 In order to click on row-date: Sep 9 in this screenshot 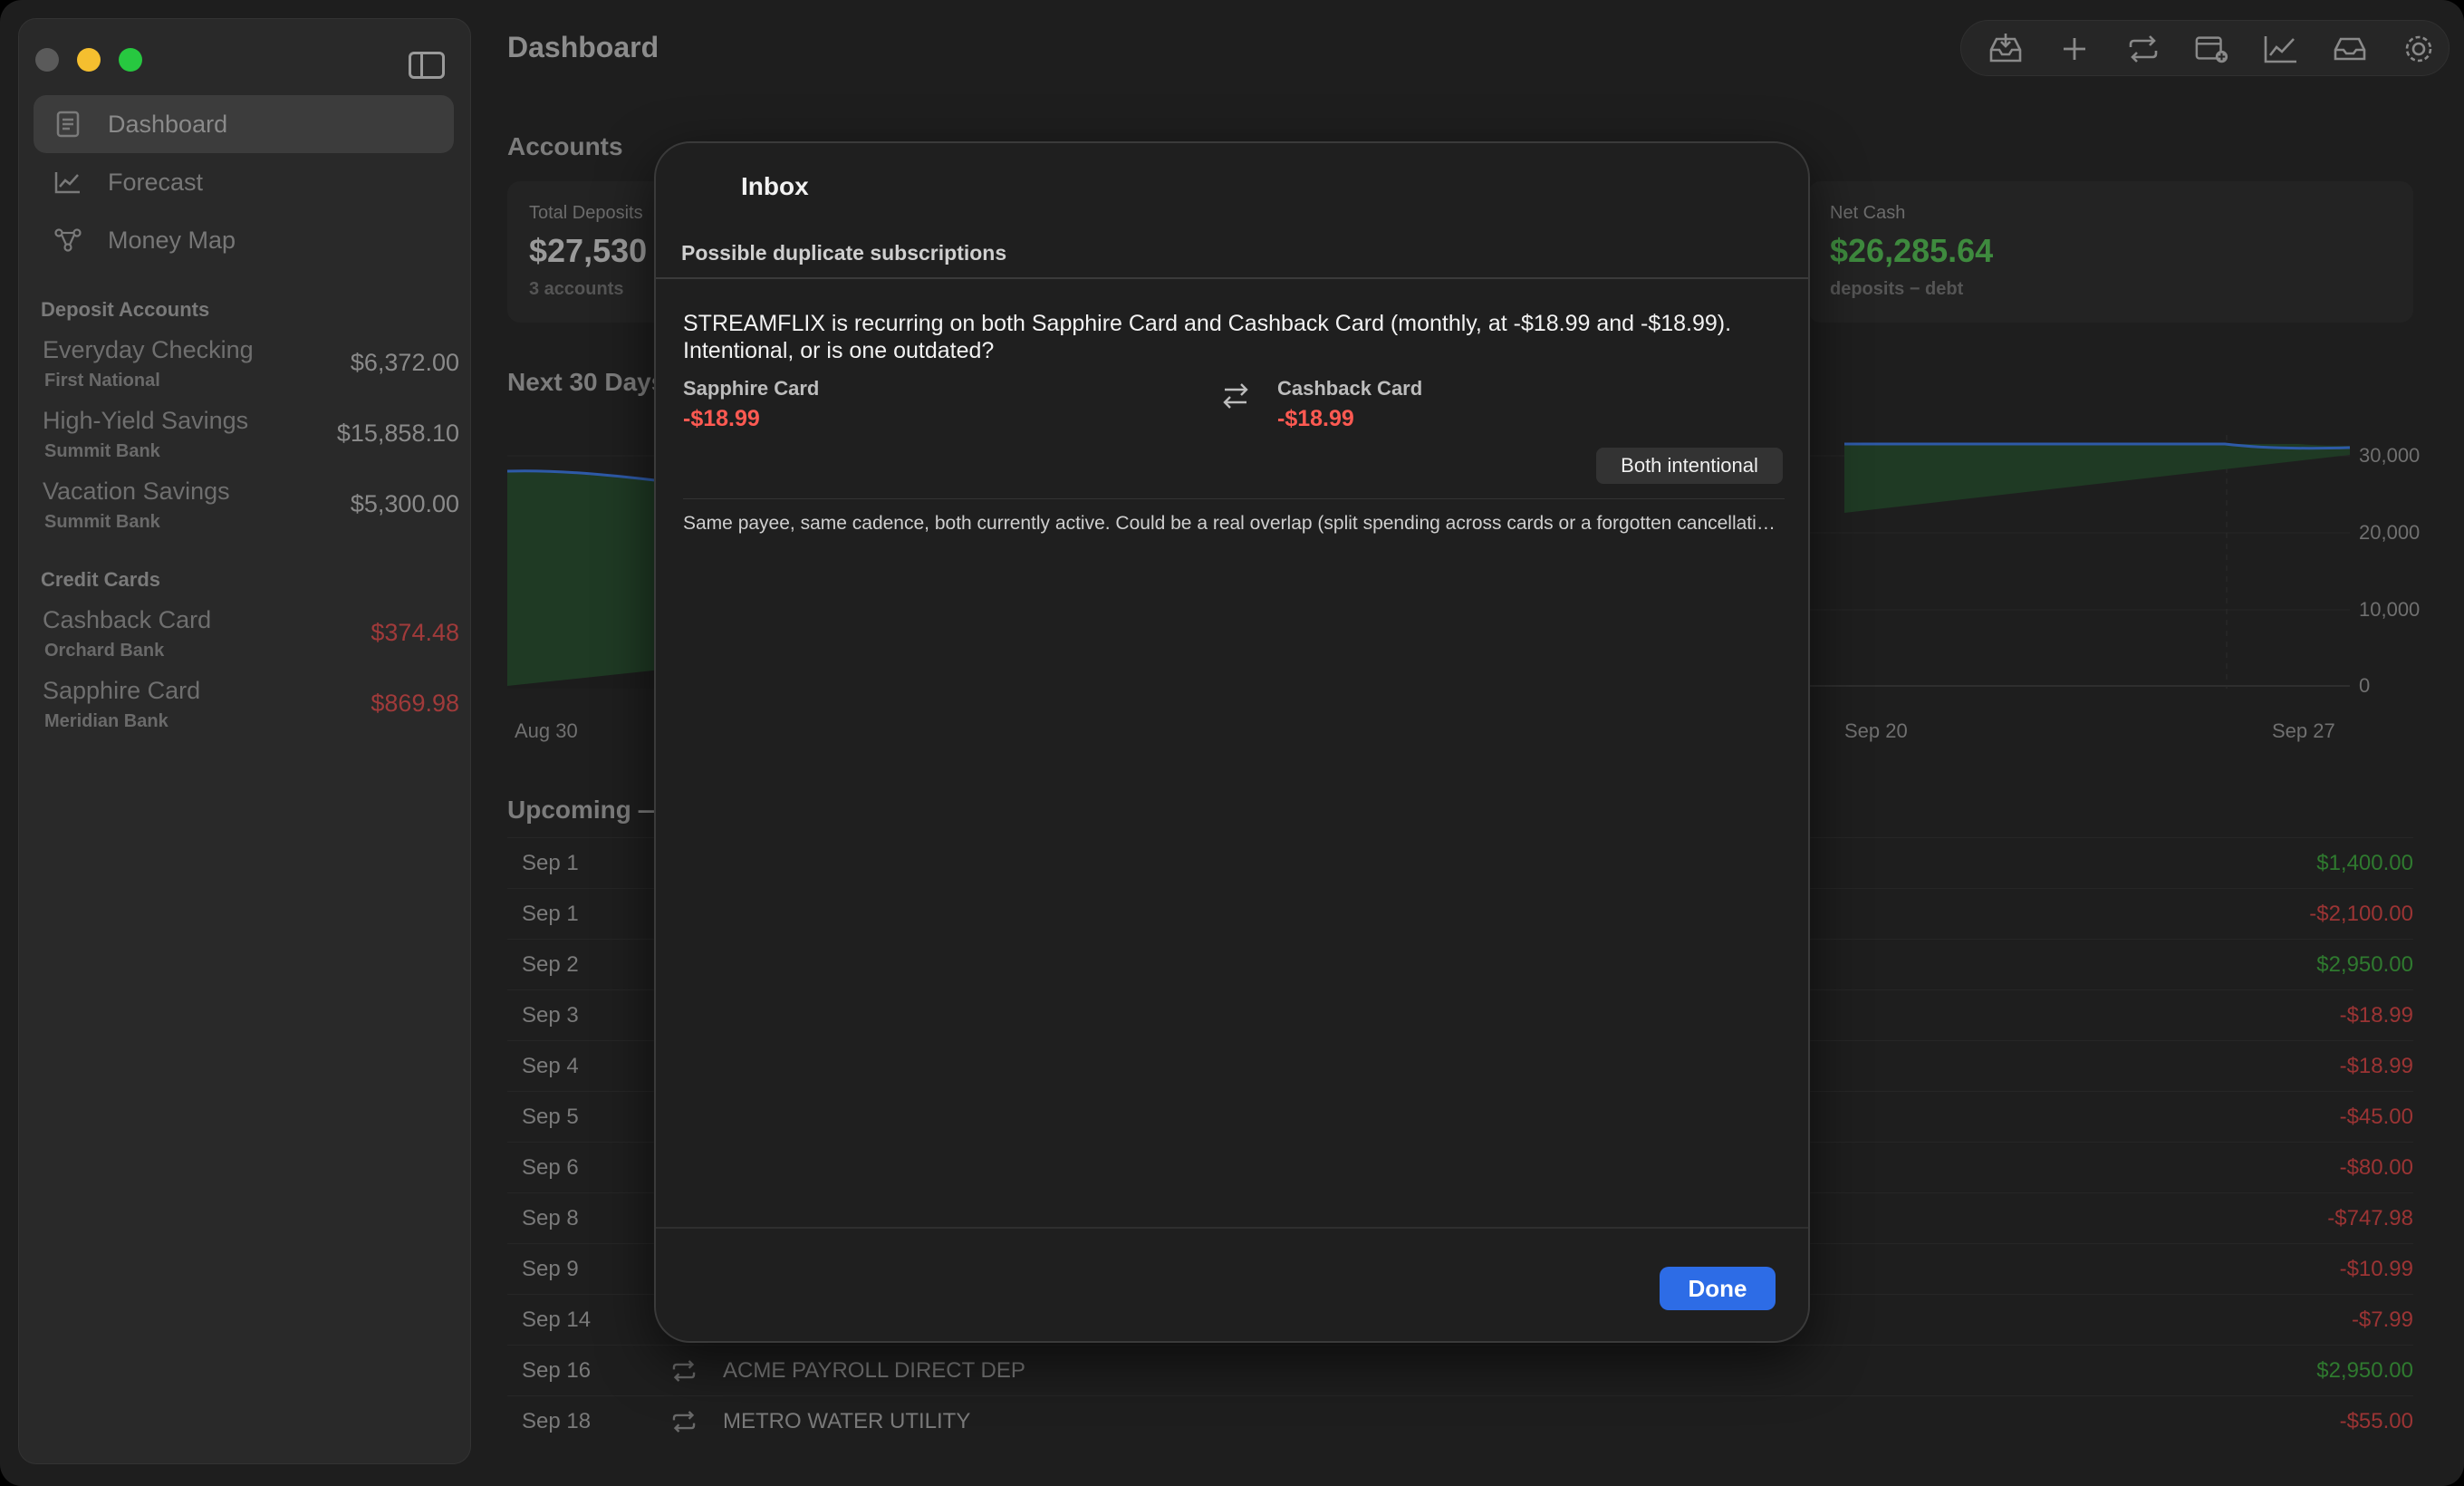, I will do `click(550, 1269)`.